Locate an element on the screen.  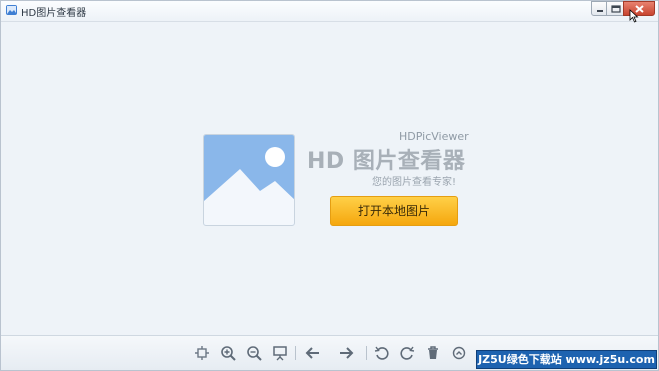
brand-title: HD 图片查看器 is located at coordinates (386, 161).